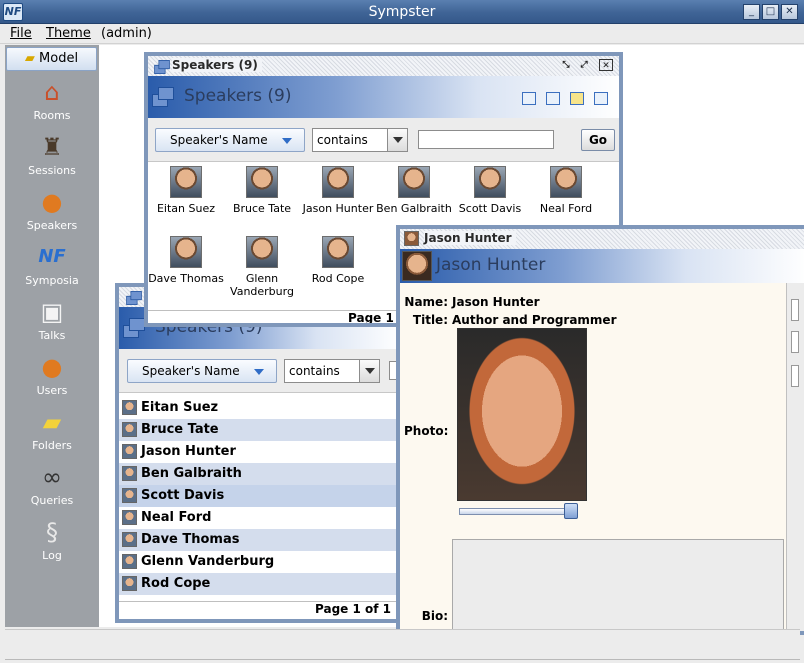  Describe the element at coordinates (430, 320) in the screenshot. I see `title-label: Title:` at that location.